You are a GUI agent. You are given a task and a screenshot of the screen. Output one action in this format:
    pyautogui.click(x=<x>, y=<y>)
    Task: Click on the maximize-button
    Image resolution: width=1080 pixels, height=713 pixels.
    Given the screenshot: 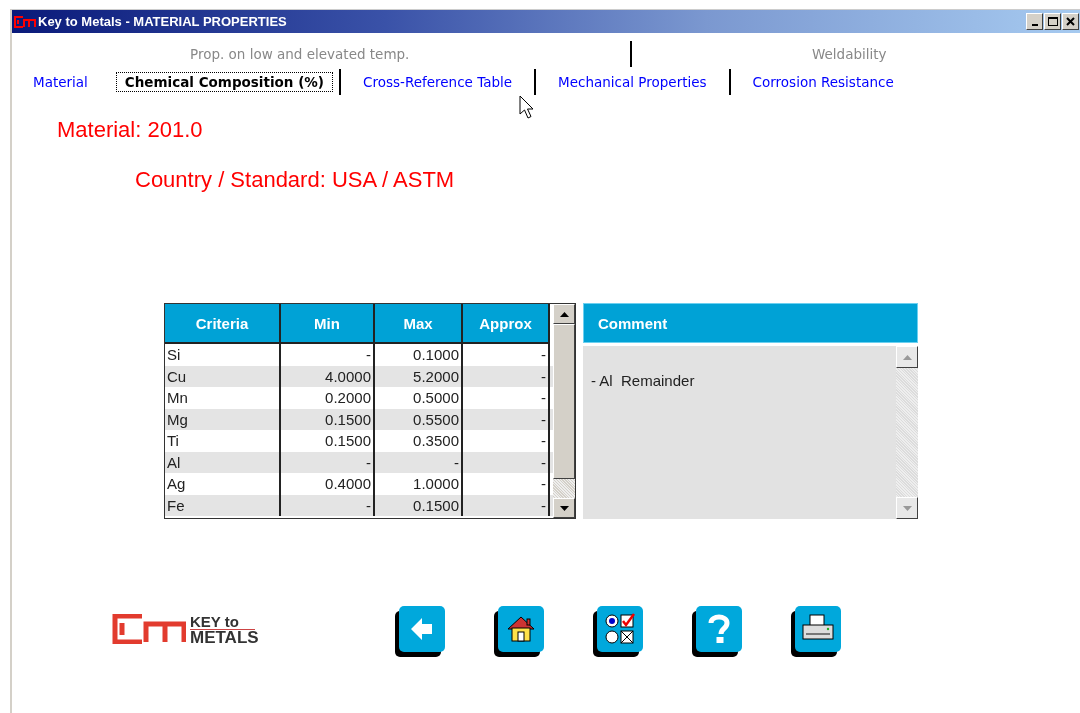 What is the action you would take?
    pyautogui.click(x=1052, y=21)
    